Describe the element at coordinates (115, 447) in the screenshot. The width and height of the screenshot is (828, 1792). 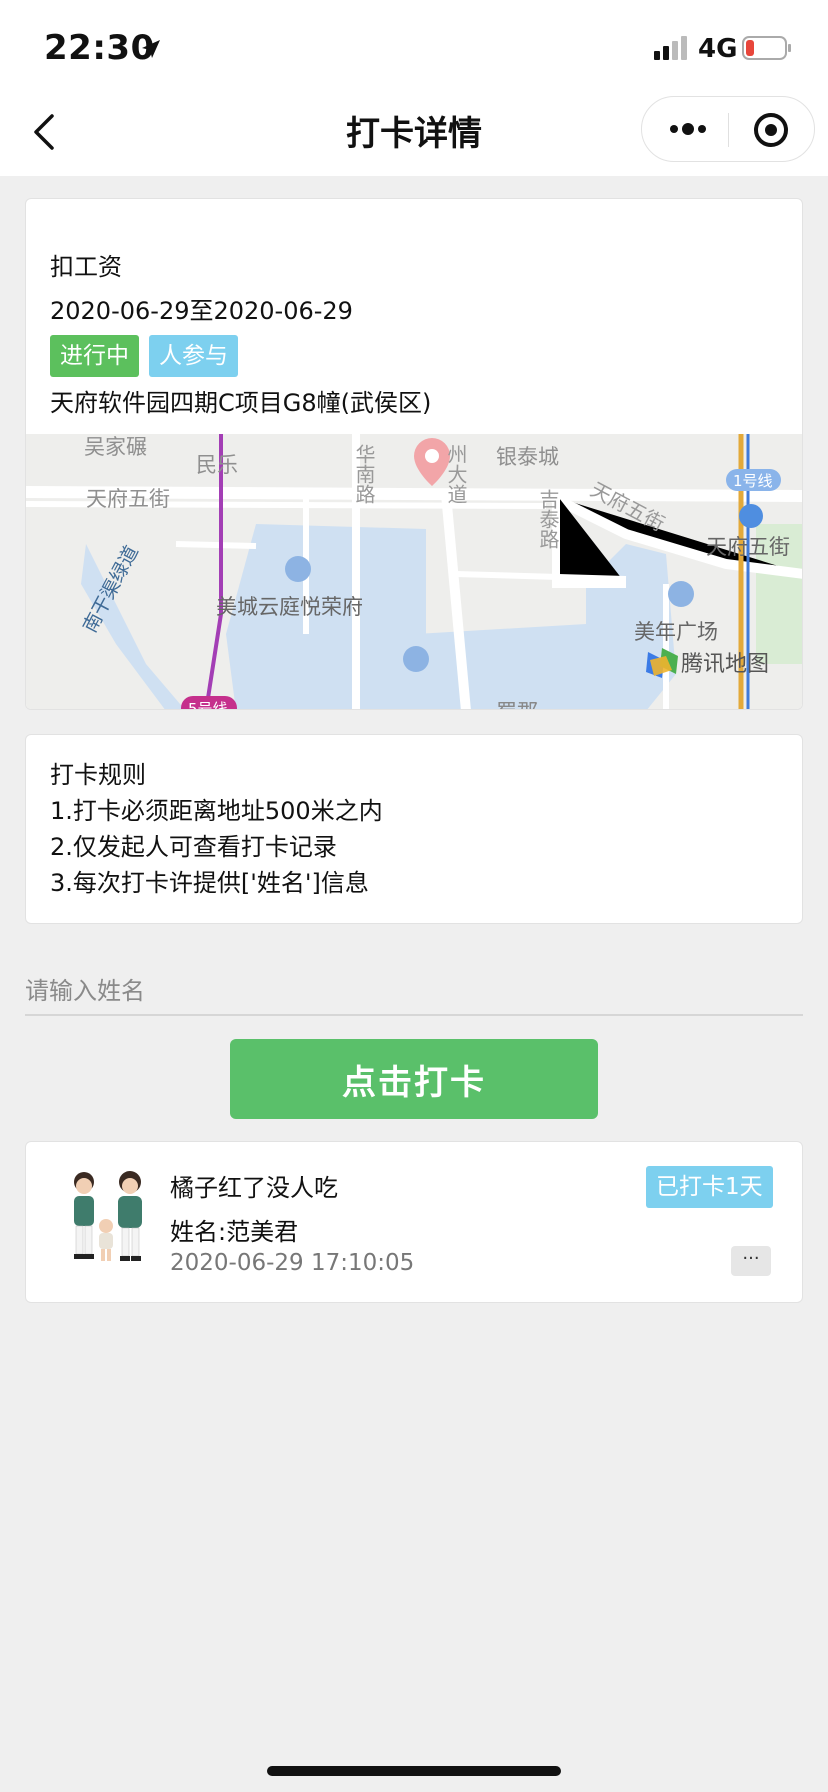
I see `map-label: 吴家碾` at that location.